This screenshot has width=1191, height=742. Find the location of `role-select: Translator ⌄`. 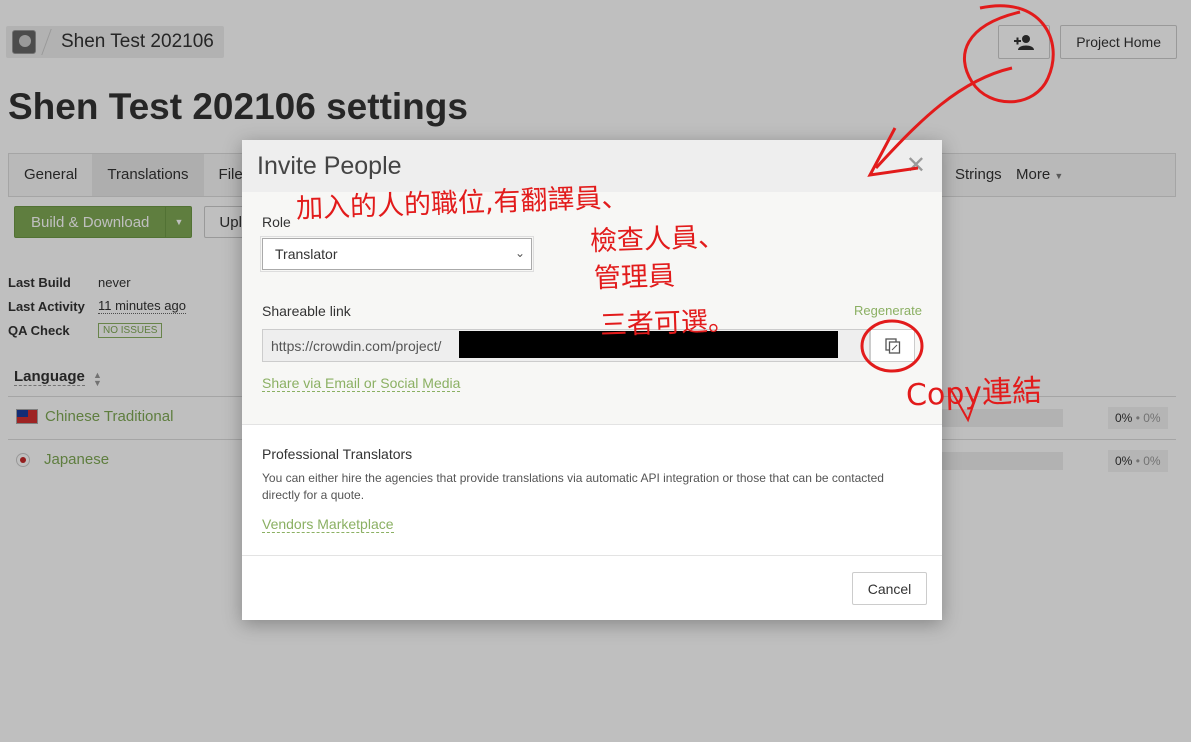

role-select: Translator ⌄ is located at coordinates (397, 254).